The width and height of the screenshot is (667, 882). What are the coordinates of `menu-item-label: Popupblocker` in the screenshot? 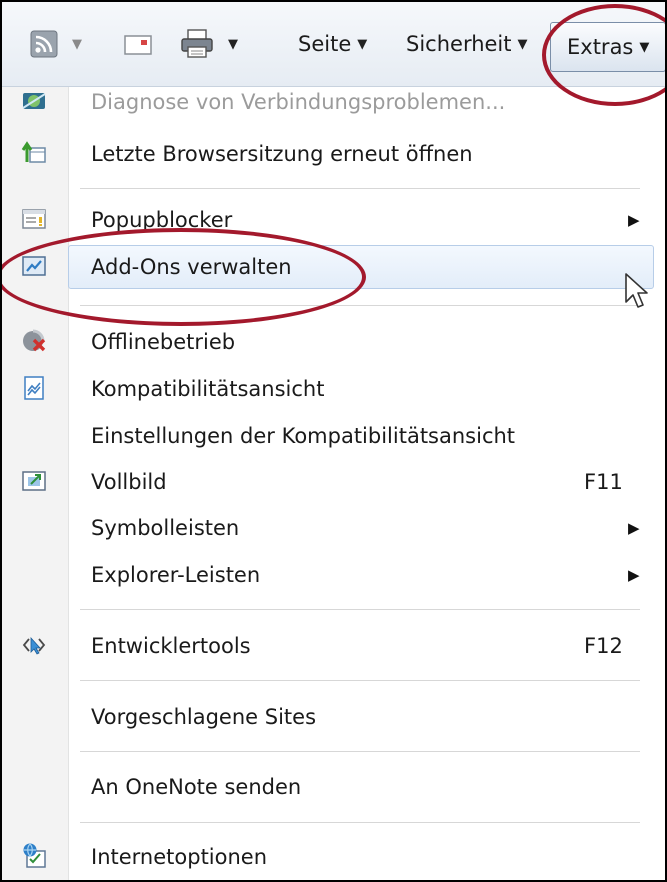 It's located at (162, 220).